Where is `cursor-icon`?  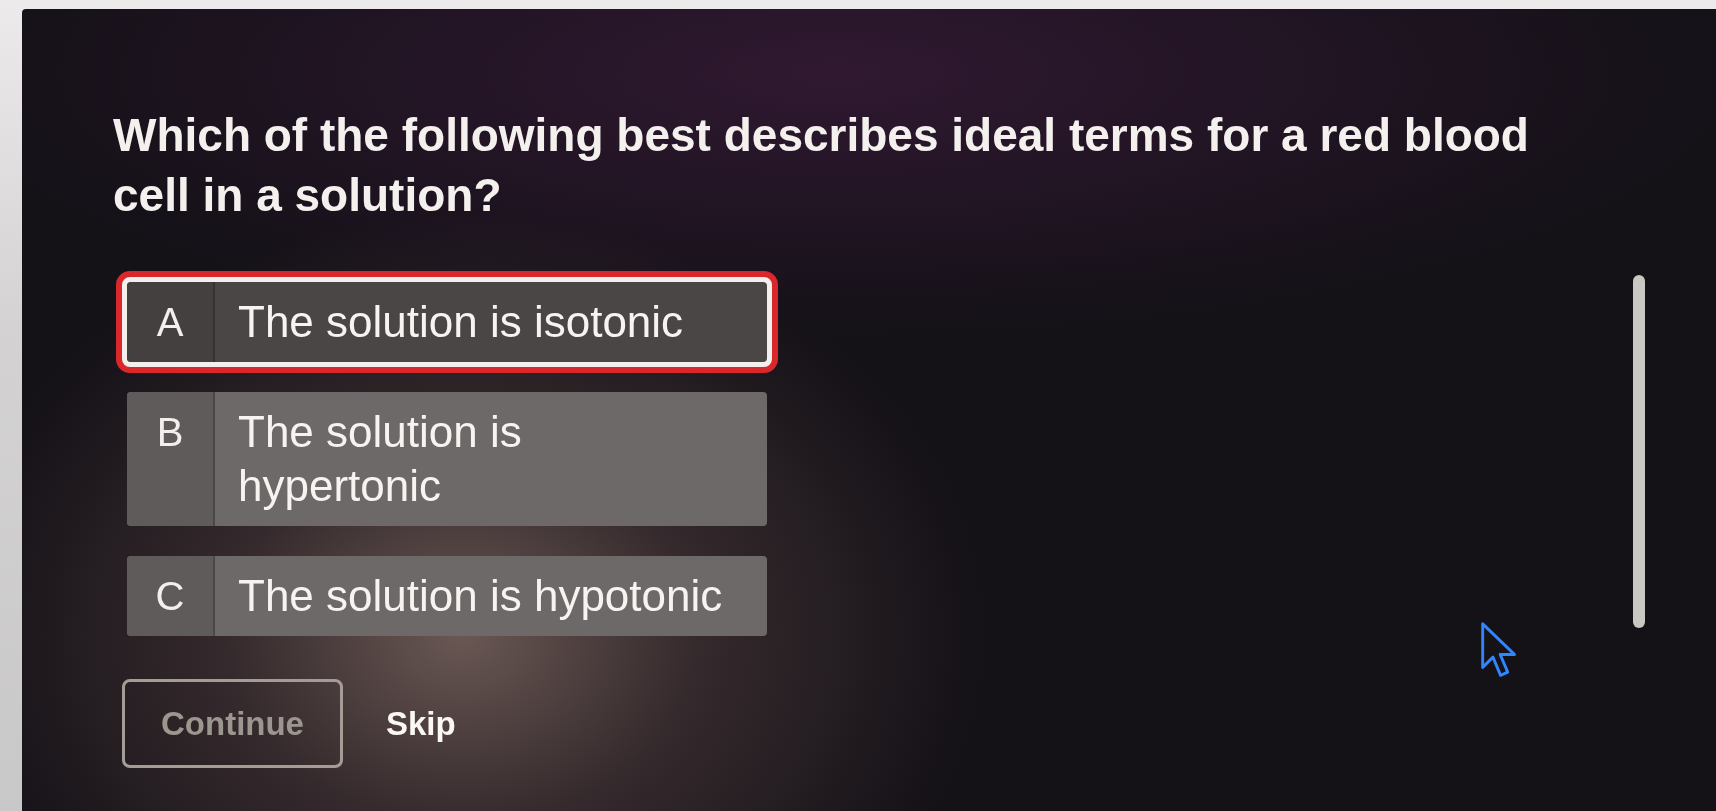 cursor-icon is located at coordinates (1499, 650).